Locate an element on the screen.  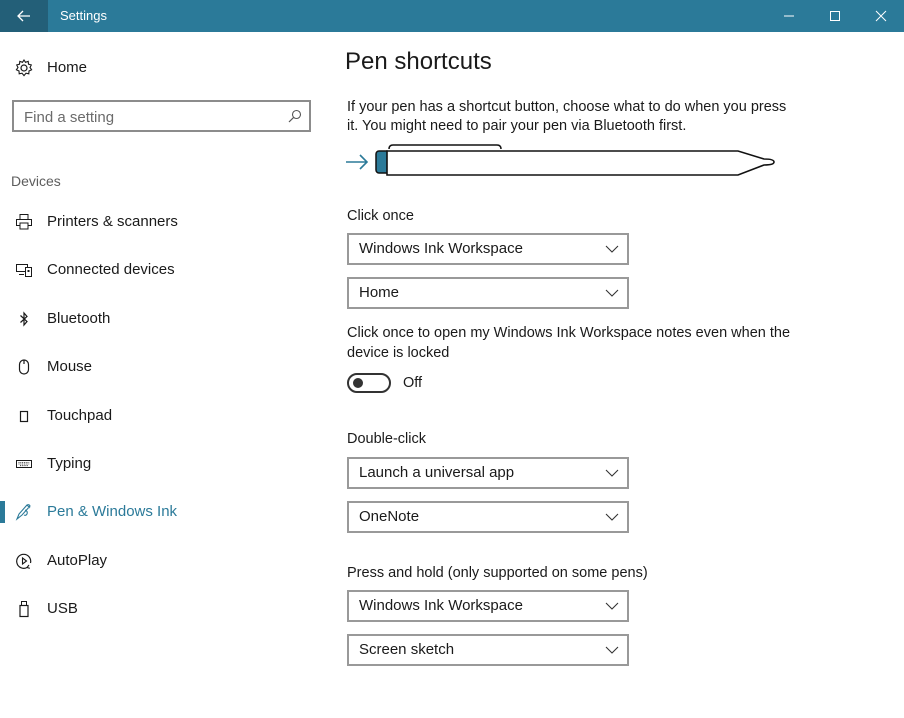
window-title: Settings is located at coordinates (83, 15).